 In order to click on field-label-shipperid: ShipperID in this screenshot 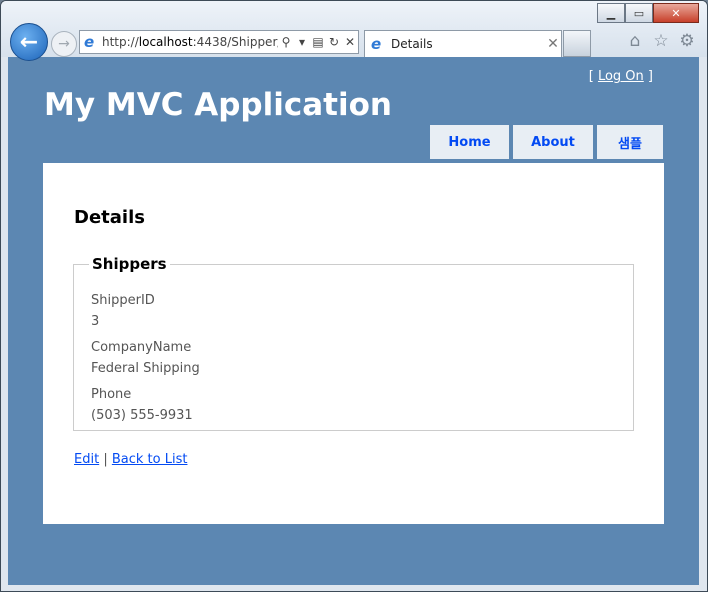, I will do `click(123, 300)`.